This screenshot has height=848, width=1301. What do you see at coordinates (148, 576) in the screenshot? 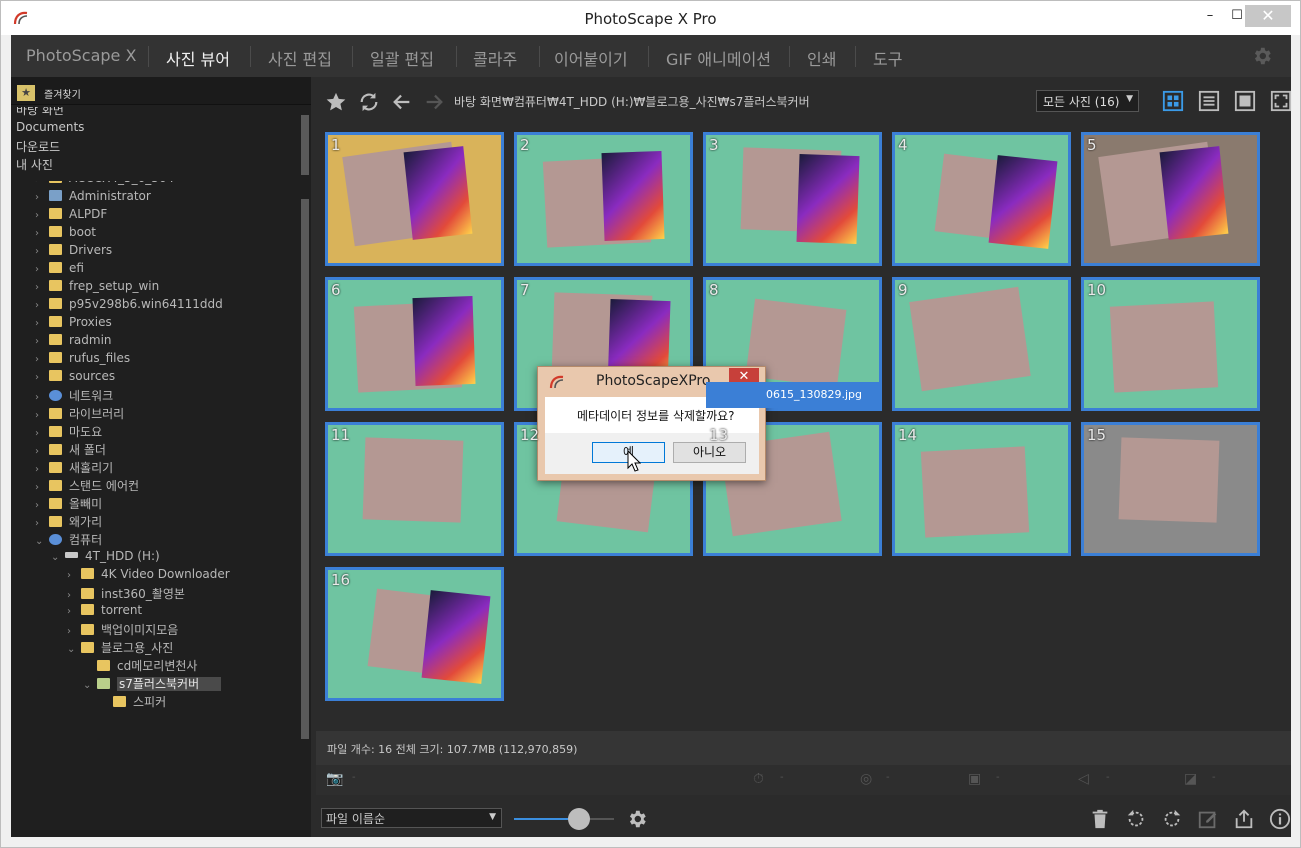
I see `tree-item: › 4K Video Downloader` at bounding box center [148, 576].